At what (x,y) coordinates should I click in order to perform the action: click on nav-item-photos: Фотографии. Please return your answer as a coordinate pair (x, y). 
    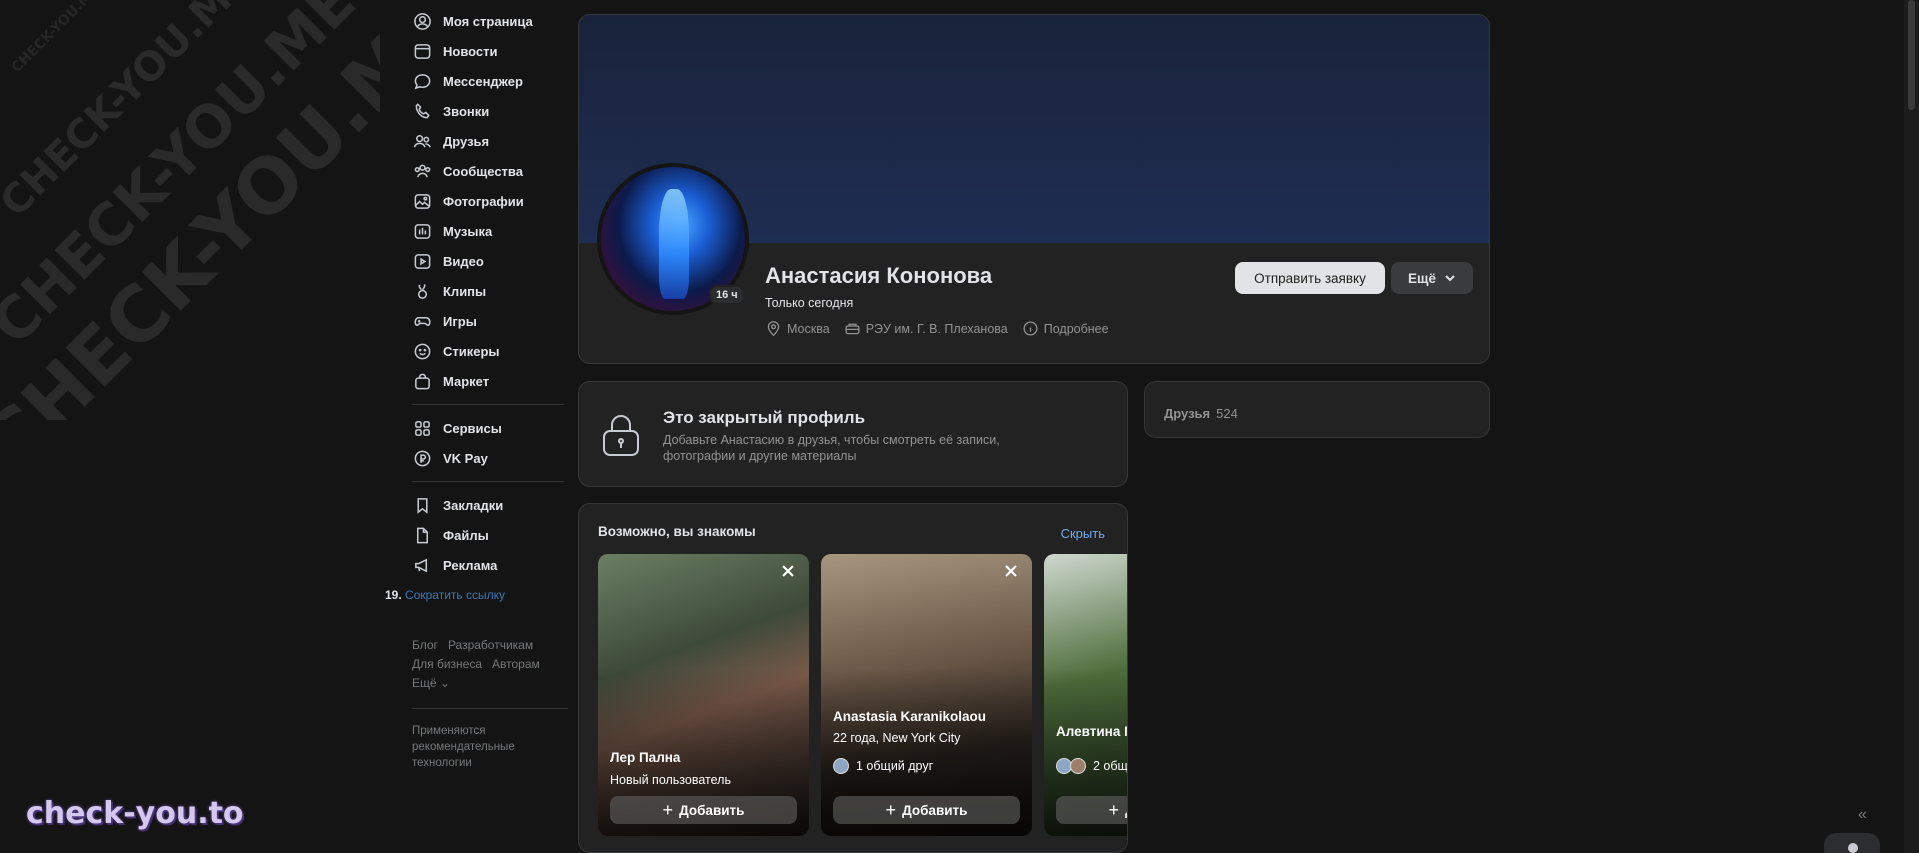
    Looking at the image, I should click on (488, 201).